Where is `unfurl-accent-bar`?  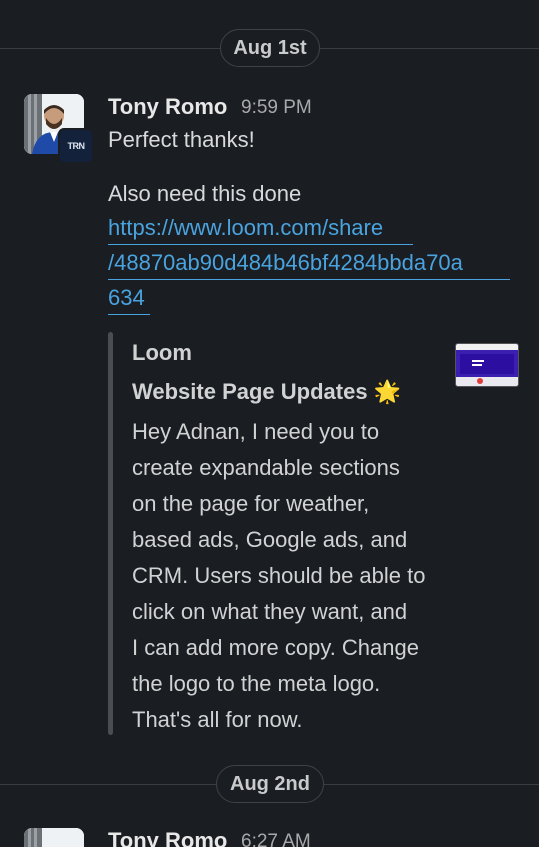
unfurl-accent-bar is located at coordinates (110, 533).